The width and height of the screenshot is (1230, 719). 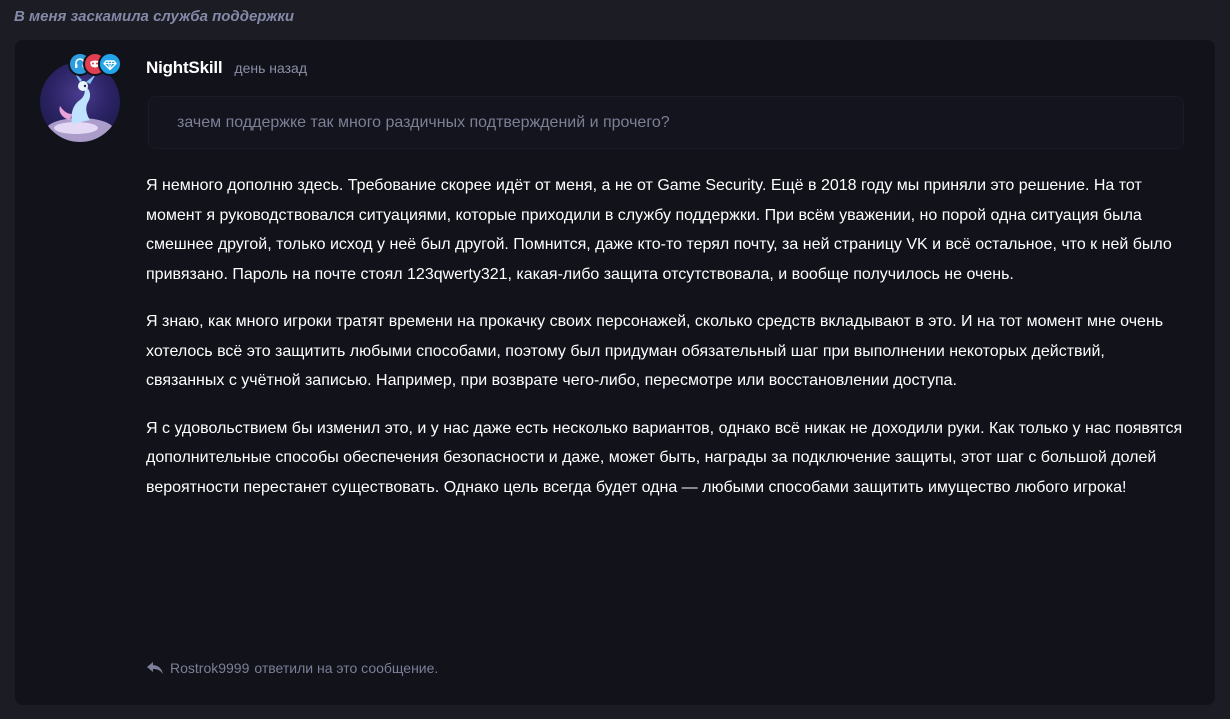 I want to click on post-time: день назад, so click(x=270, y=68).